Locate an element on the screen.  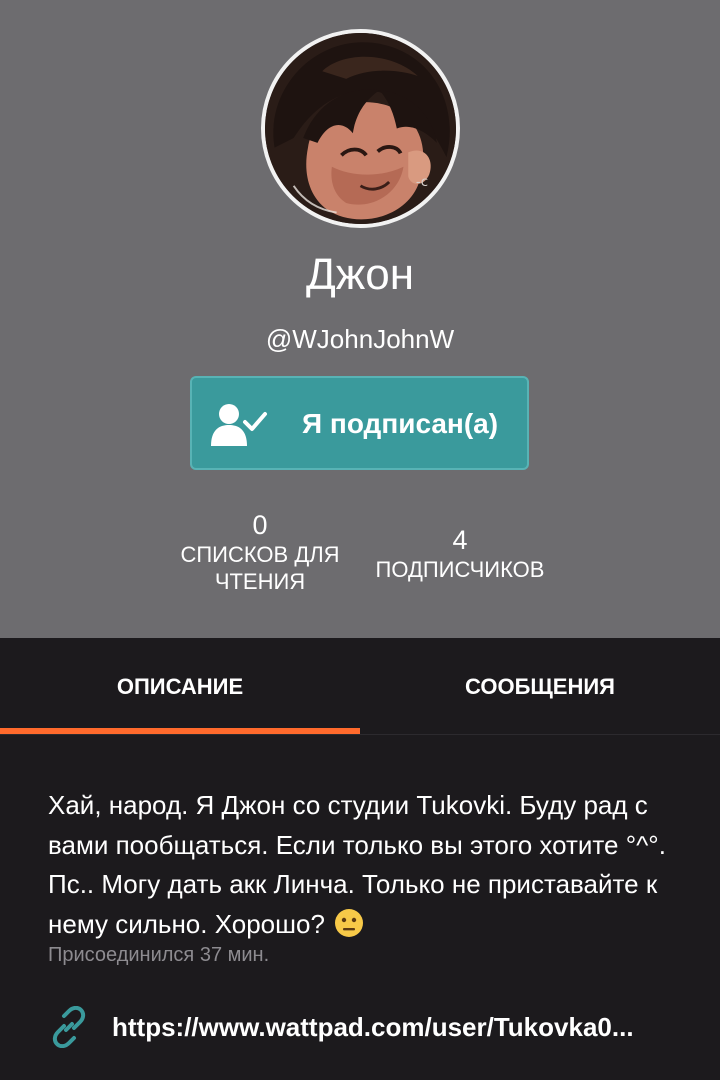
username: @WJohnJohnW is located at coordinates (360, 339).